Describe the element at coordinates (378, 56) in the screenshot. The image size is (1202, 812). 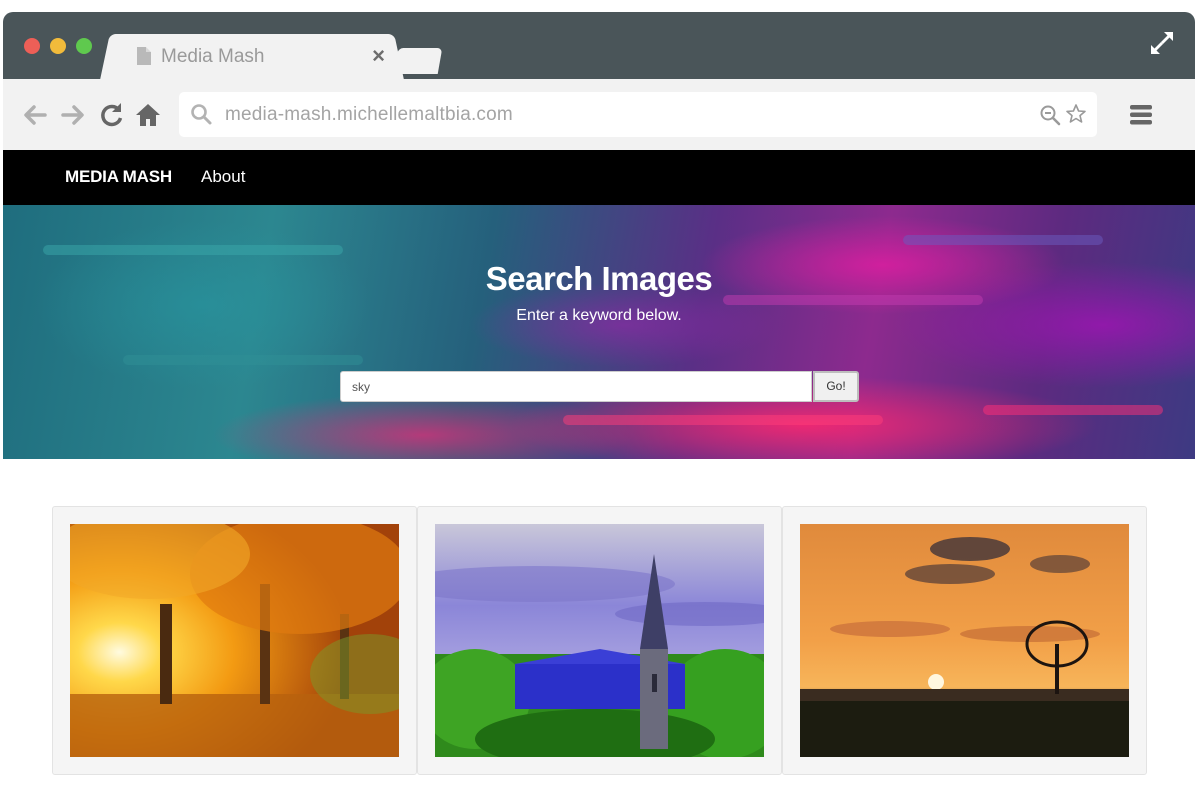
I see `tab-close-icon: ×` at that location.